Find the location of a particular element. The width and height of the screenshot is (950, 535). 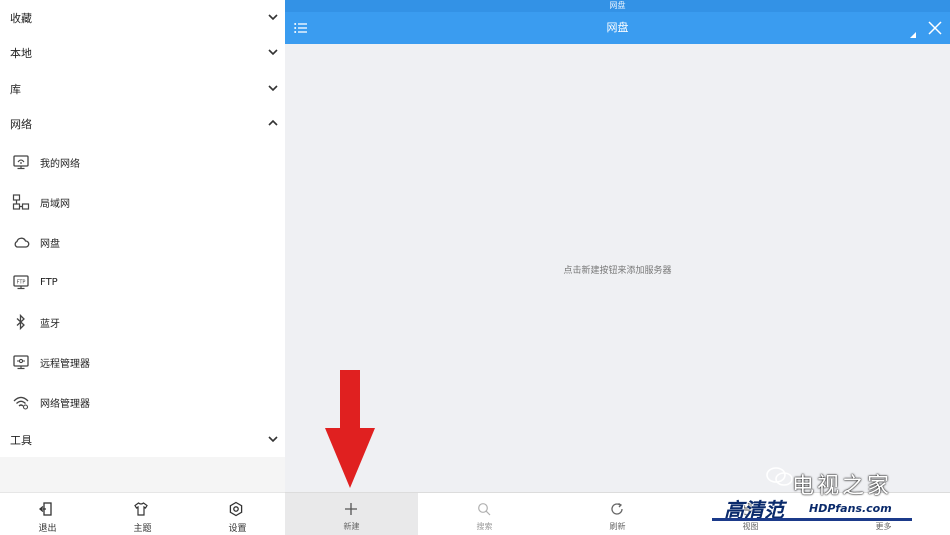

sidebar-item-label: 网盘 is located at coordinates (50, 244).